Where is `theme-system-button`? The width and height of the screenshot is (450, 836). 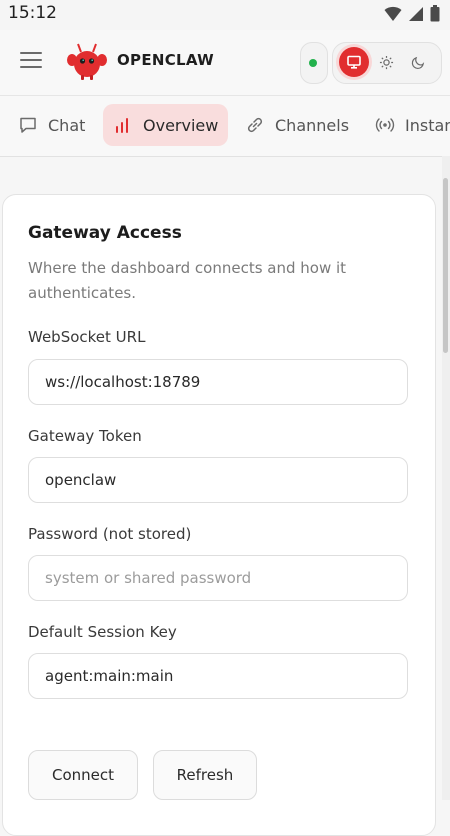
theme-system-button is located at coordinates (354, 62).